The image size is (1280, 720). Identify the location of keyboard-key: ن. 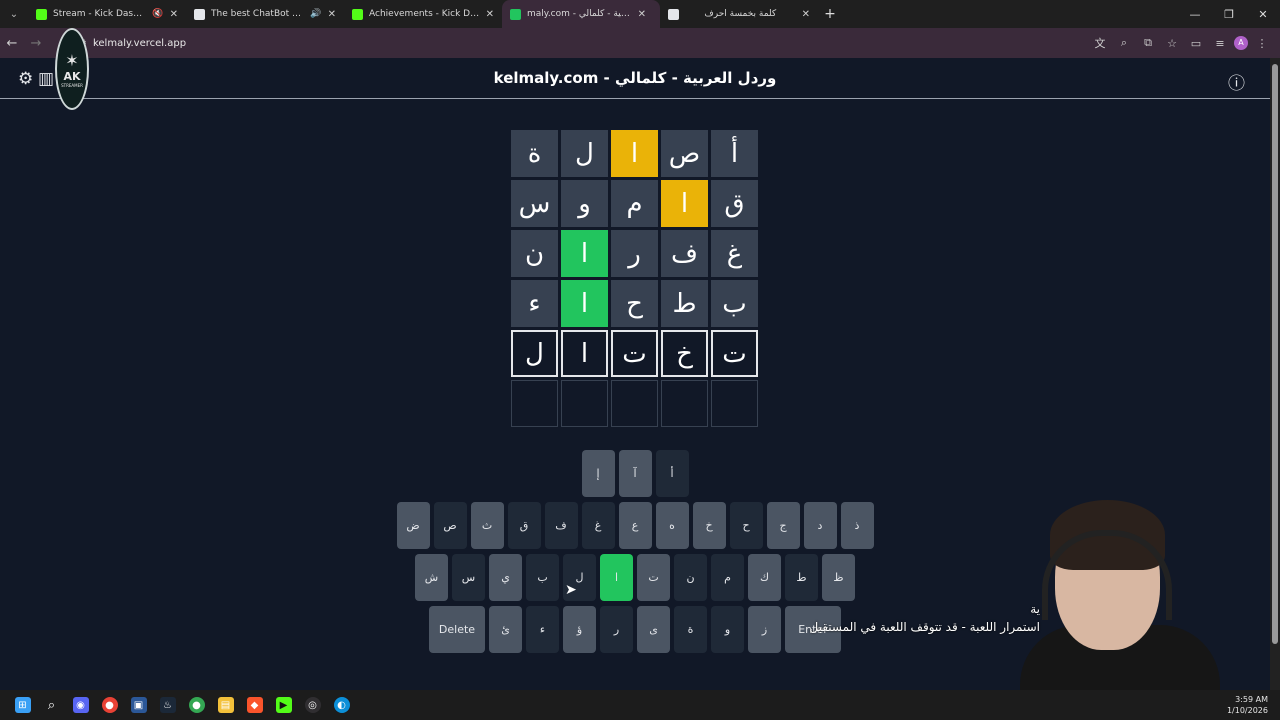
(690, 577).